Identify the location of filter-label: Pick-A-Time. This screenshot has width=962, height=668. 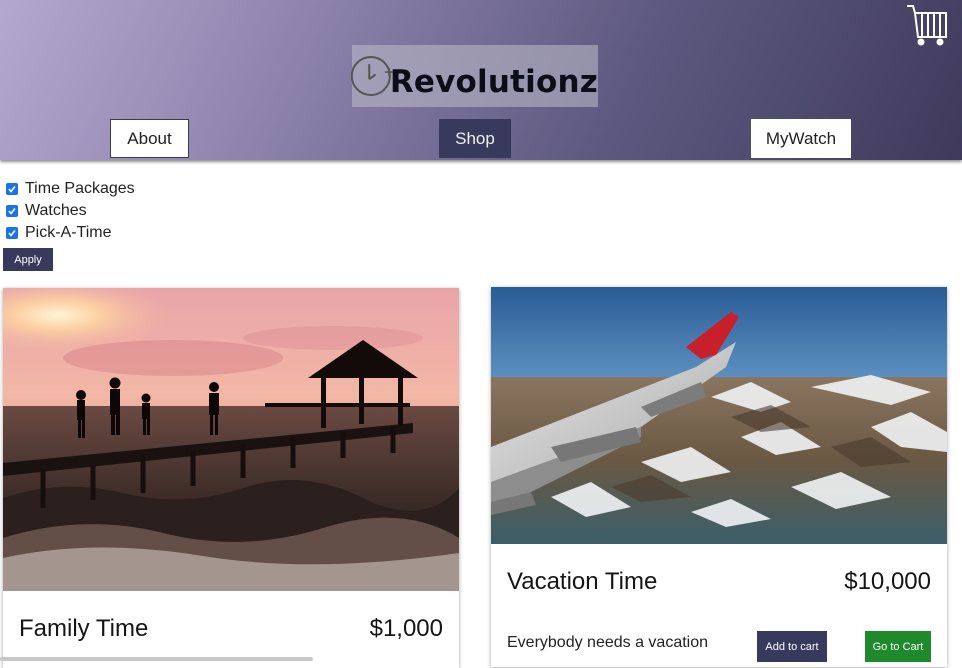
(68, 232).